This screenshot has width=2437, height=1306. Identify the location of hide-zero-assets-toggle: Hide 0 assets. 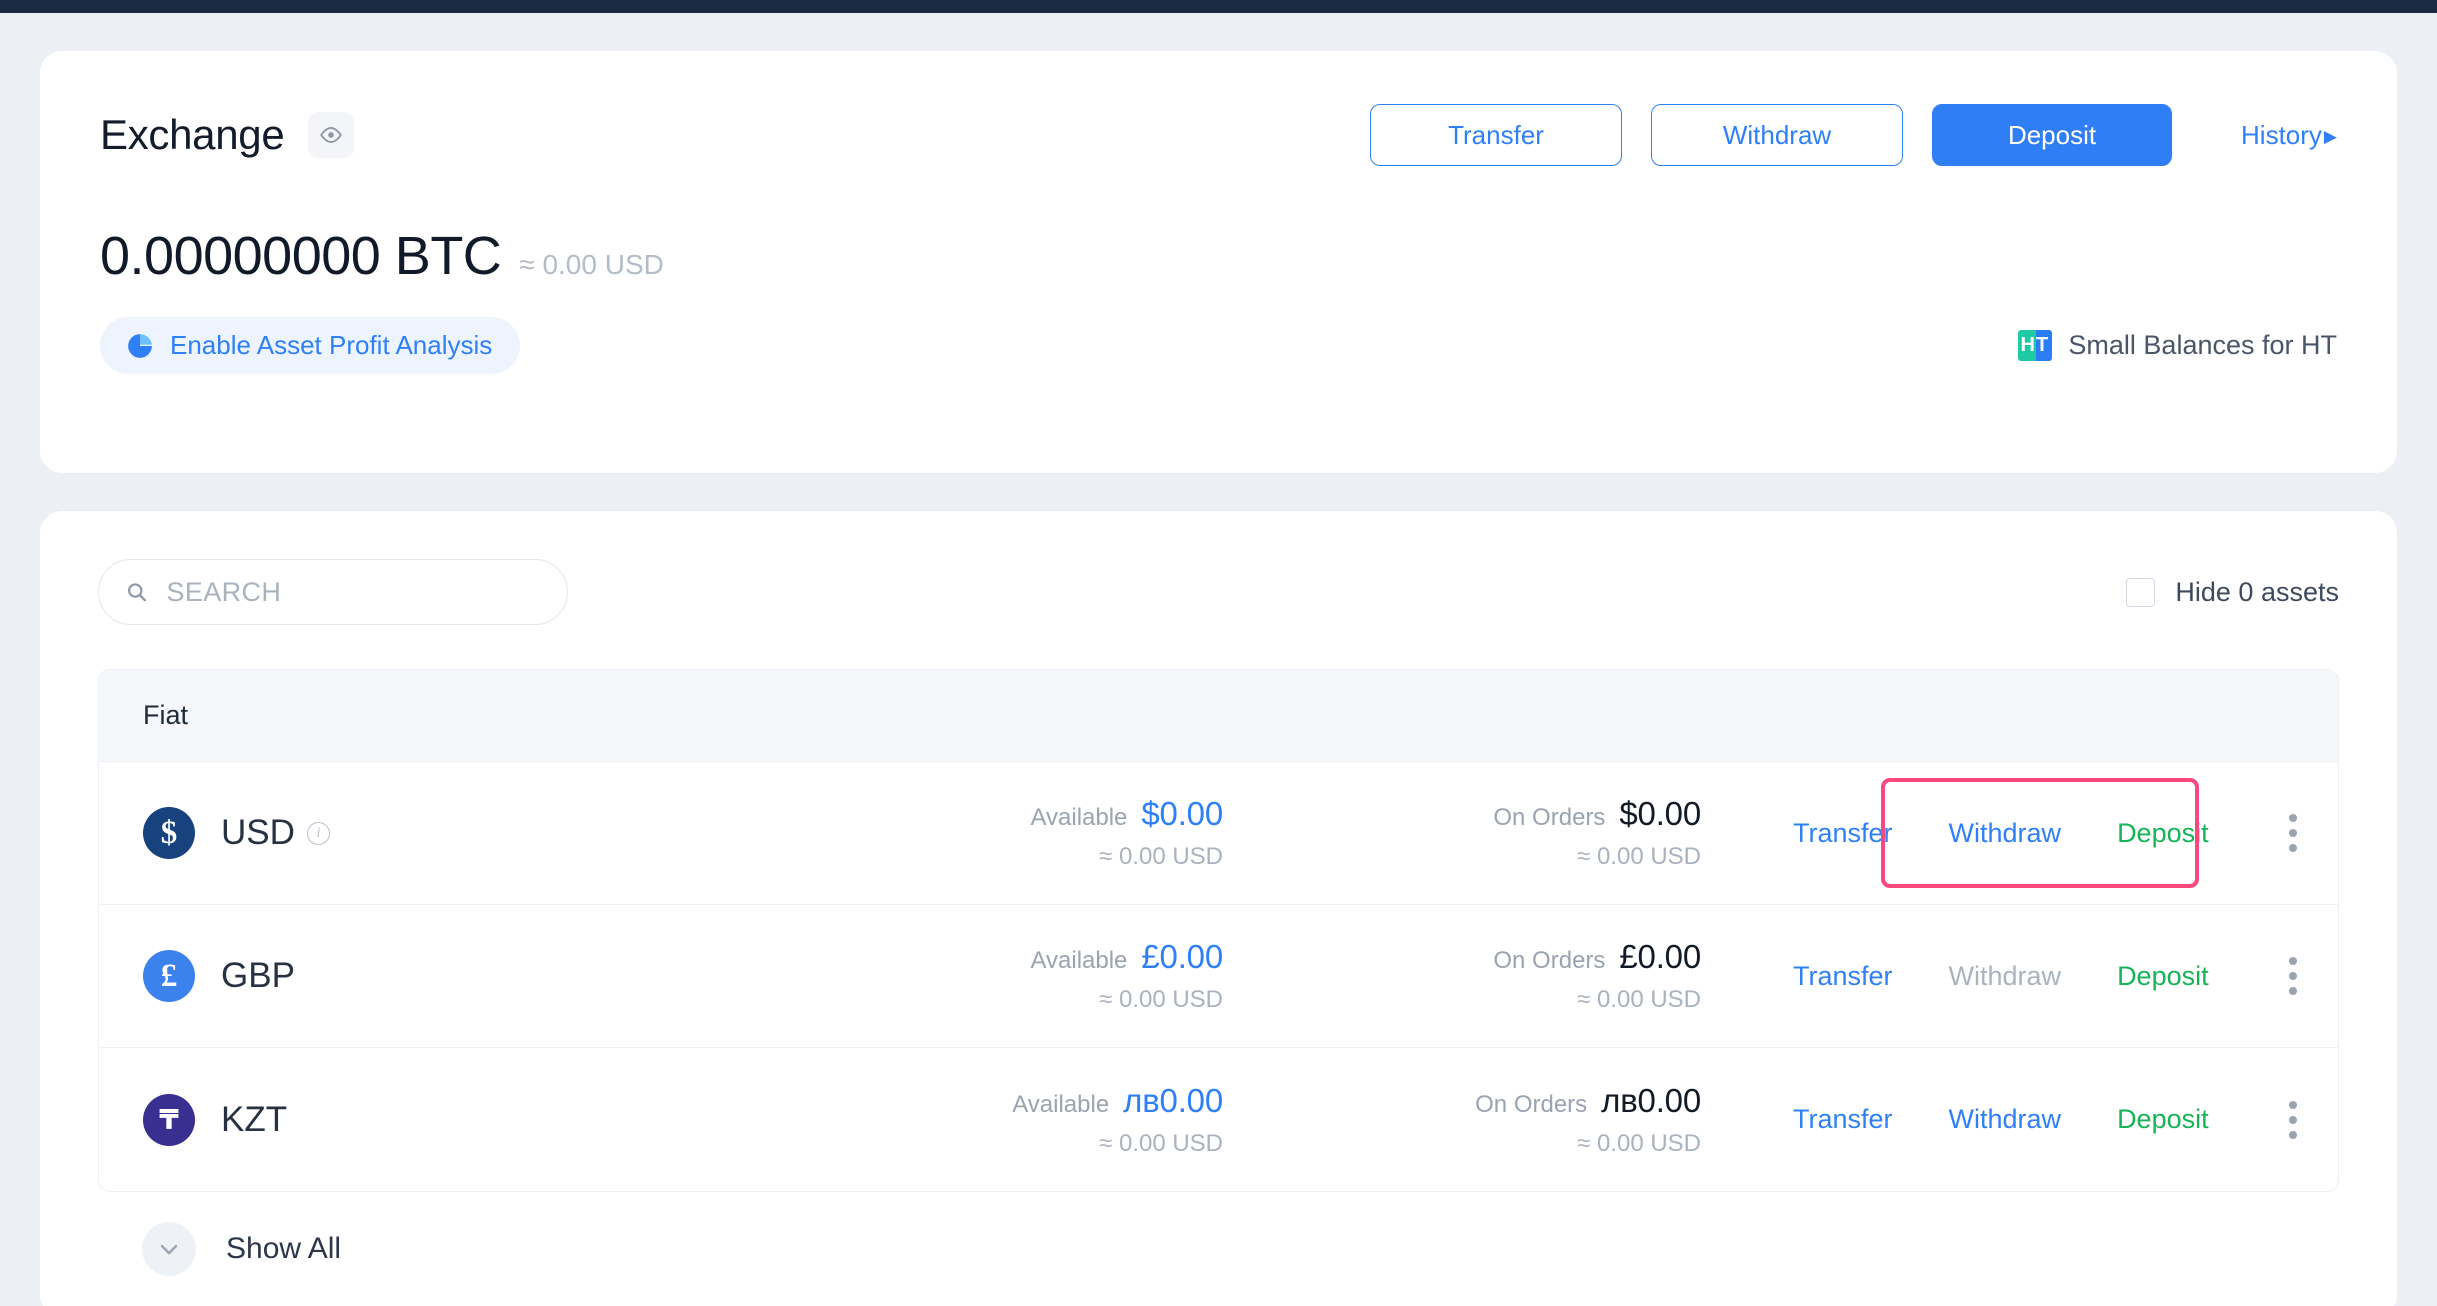
(2232, 592).